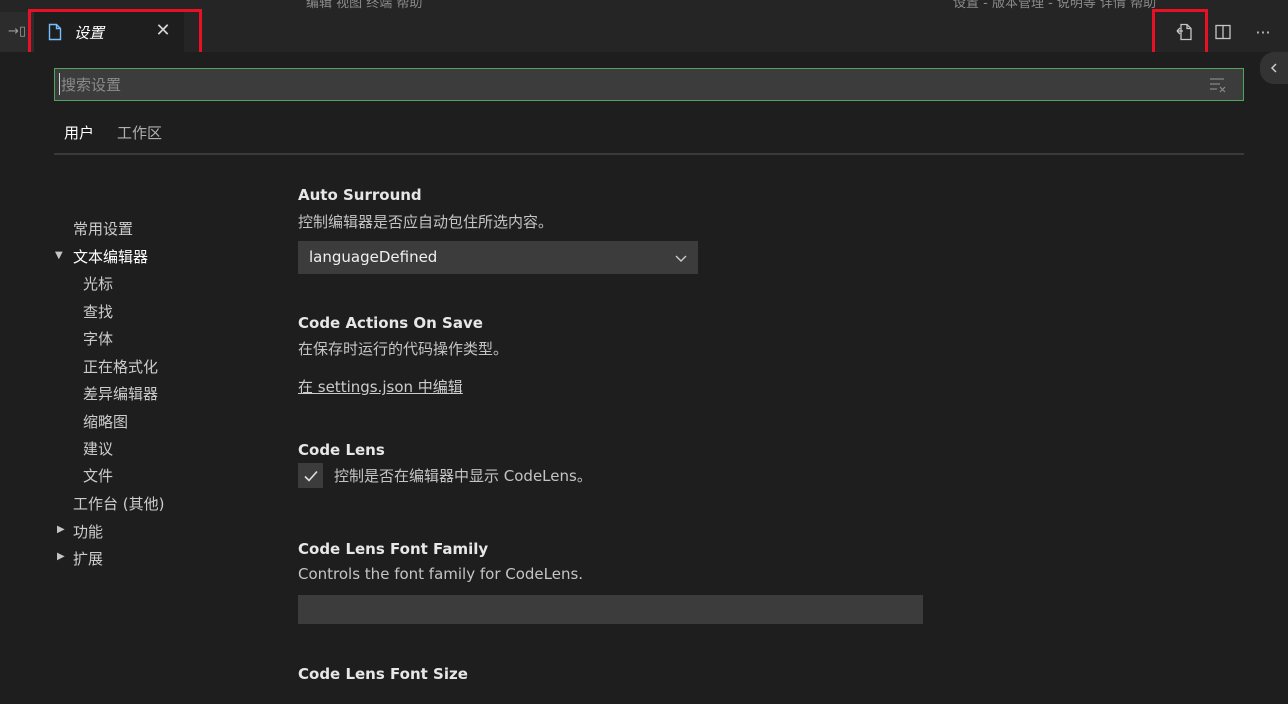 The image size is (1288, 704). I want to click on toc-item-text-editor: 文本编辑器, so click(110, 256).